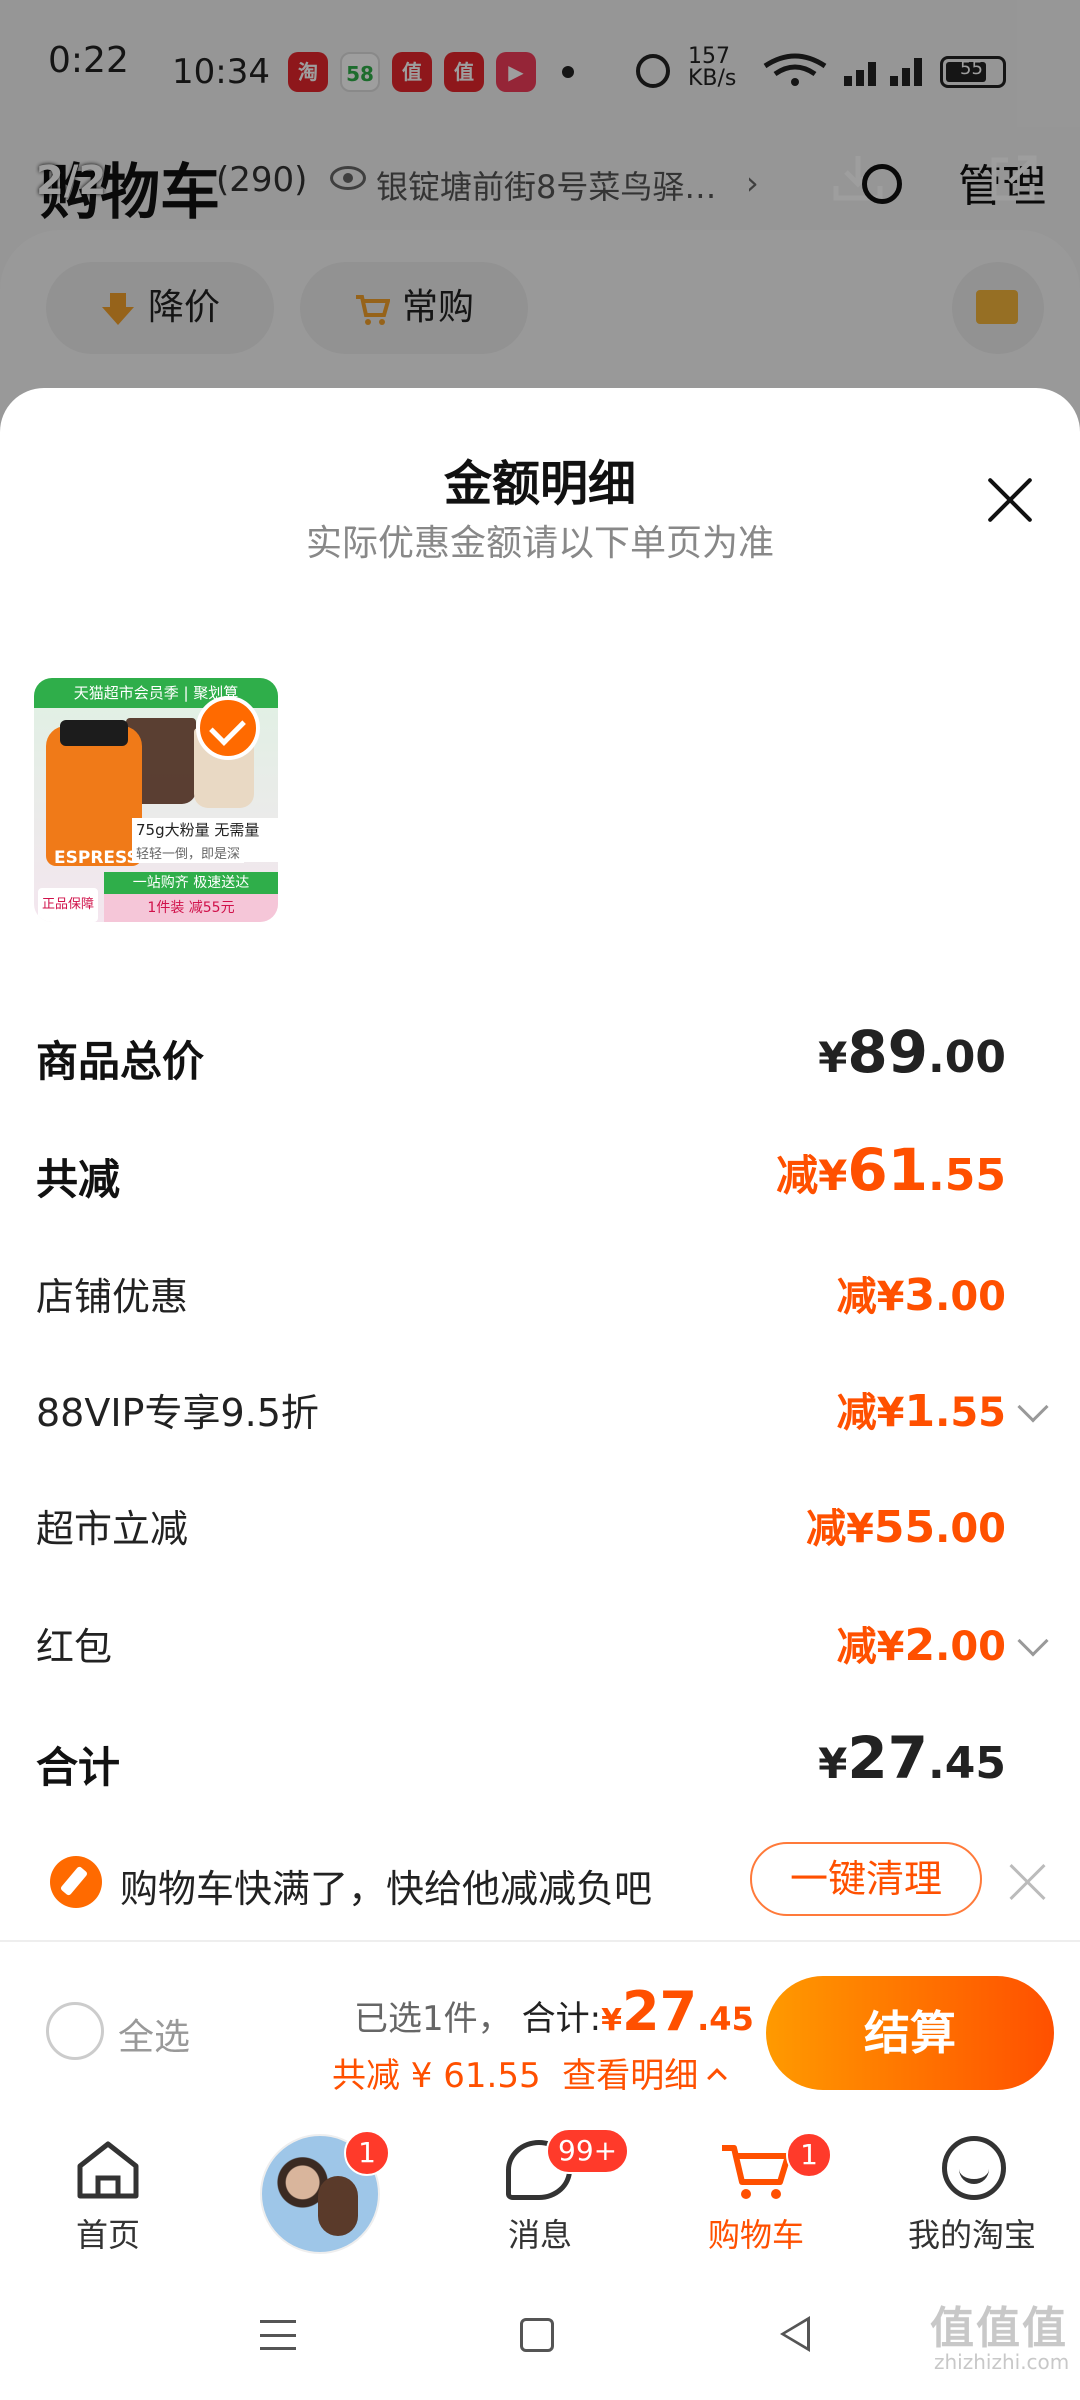  I want to click on cart-full-tip: 购物车快满了，快给他减减负吧 一键清理, so click(540, 1884).